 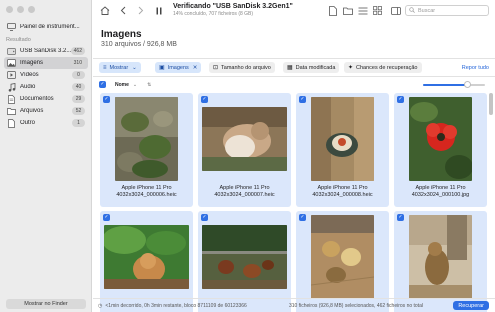 What do you see at coordinates (332, 10) in the screenshot?
I see `document-view-icon` at bounding box center [332, 10].